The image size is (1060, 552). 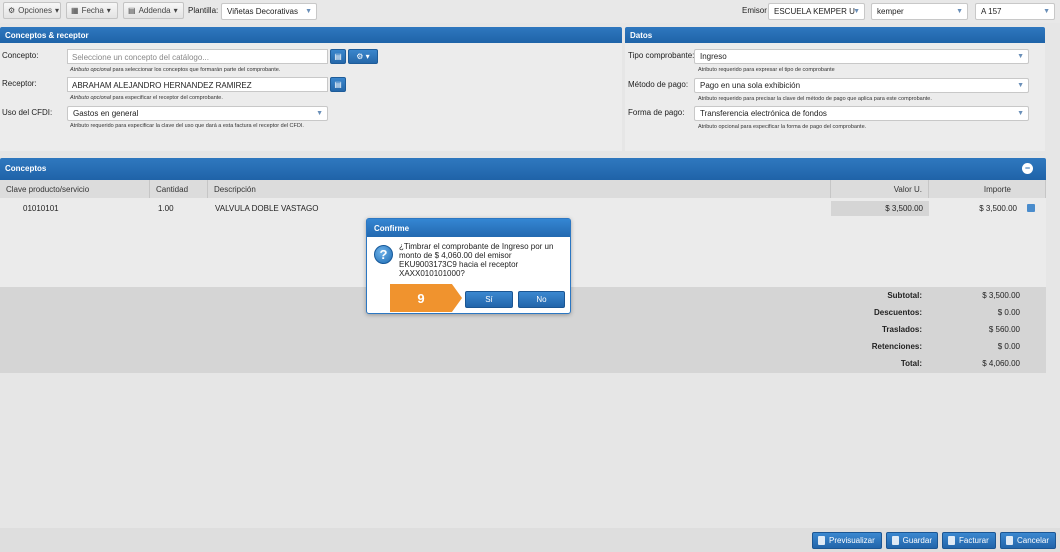 I want to click on conceptos-title: Conceptos, so click(x=26, y=168).